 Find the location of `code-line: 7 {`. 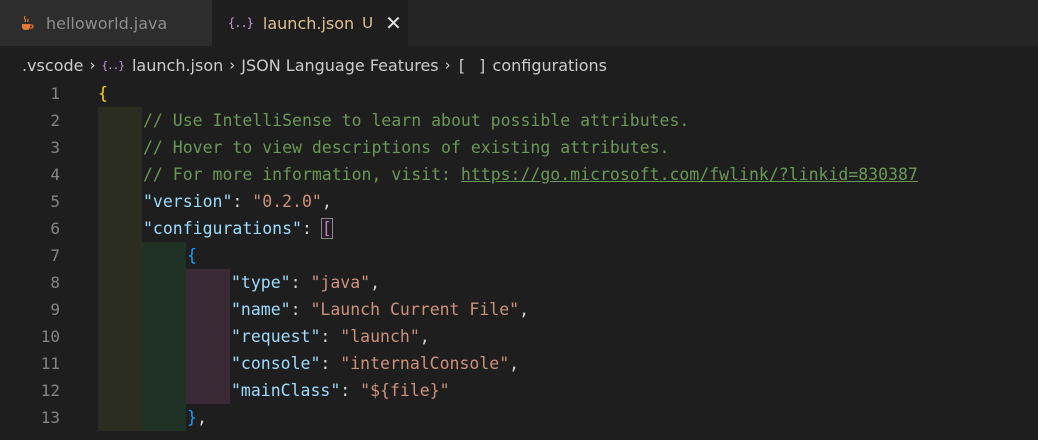

code-line: 7 { is located at coordinates (519, 255).